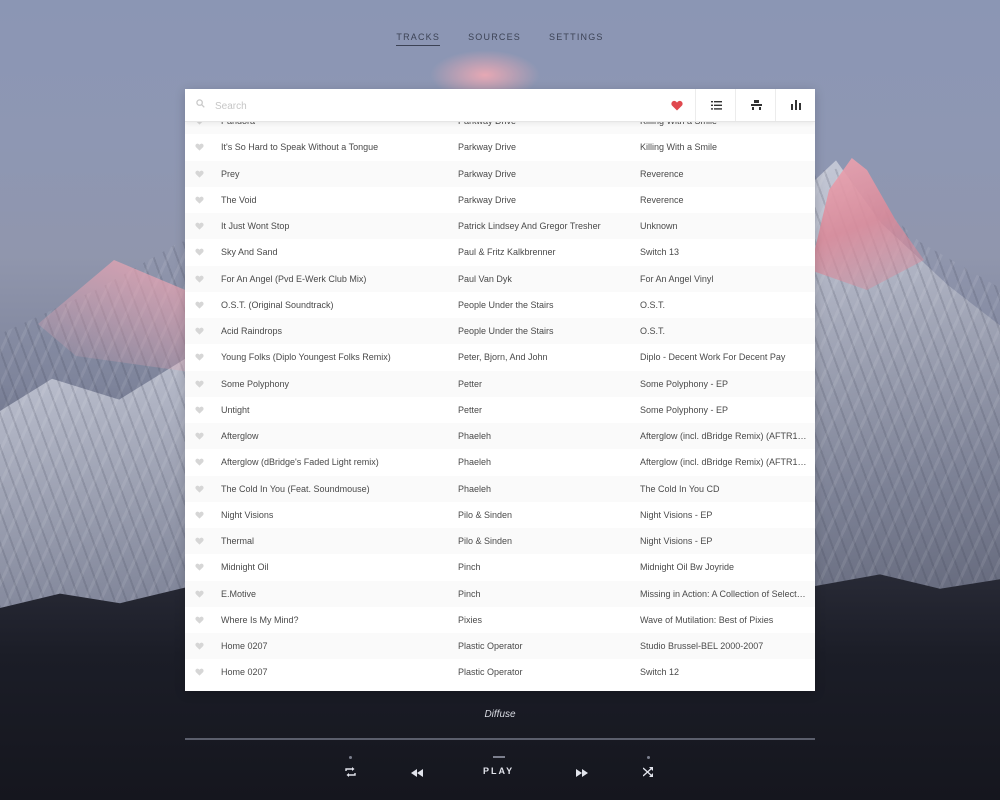 Image resolution: width=1000 pixels, height=800 pixels. I want to click on track-album: Reverence, so click(662, 173).